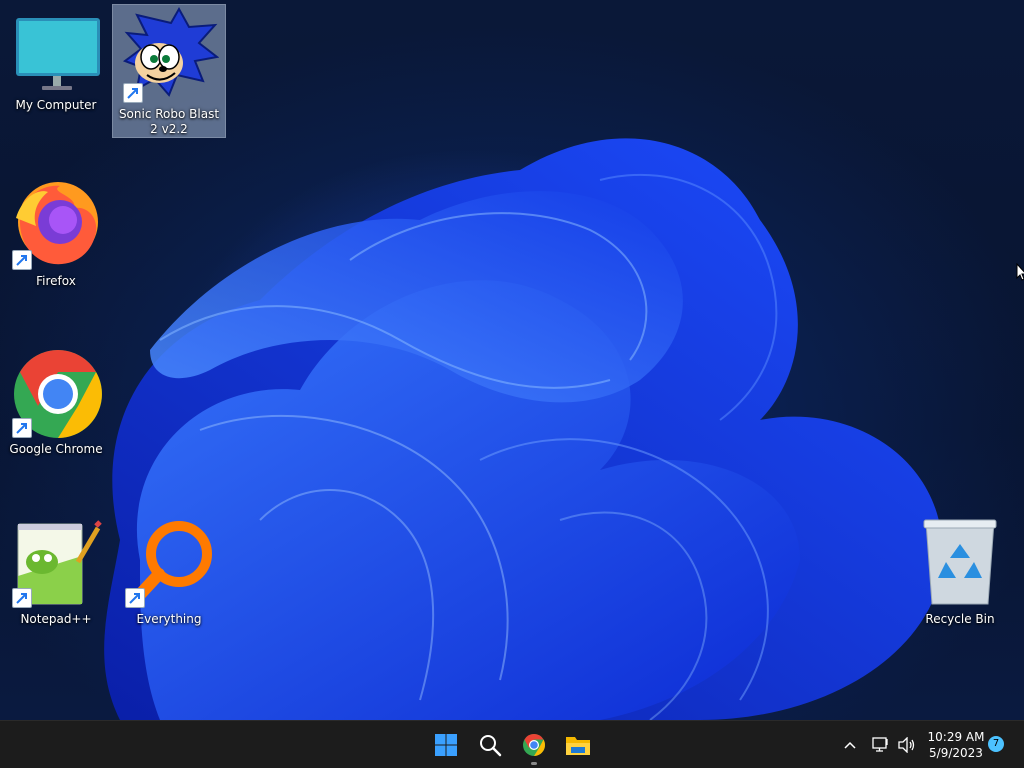 The height and width of the screenshot is (768, 1024). I want to click on icon-label: Recycle Bin, so click(960, 619).